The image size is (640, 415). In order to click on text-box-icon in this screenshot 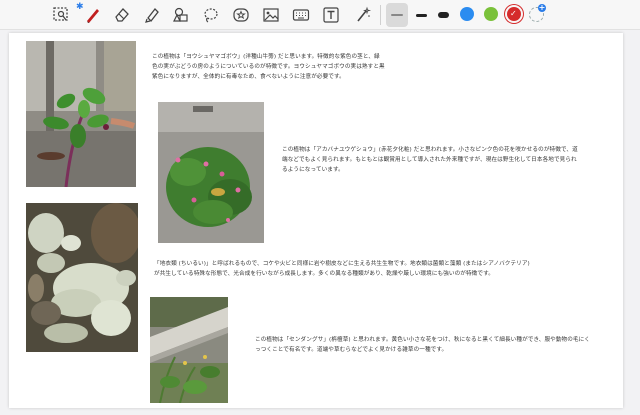, I will do `click(331, 15)`.